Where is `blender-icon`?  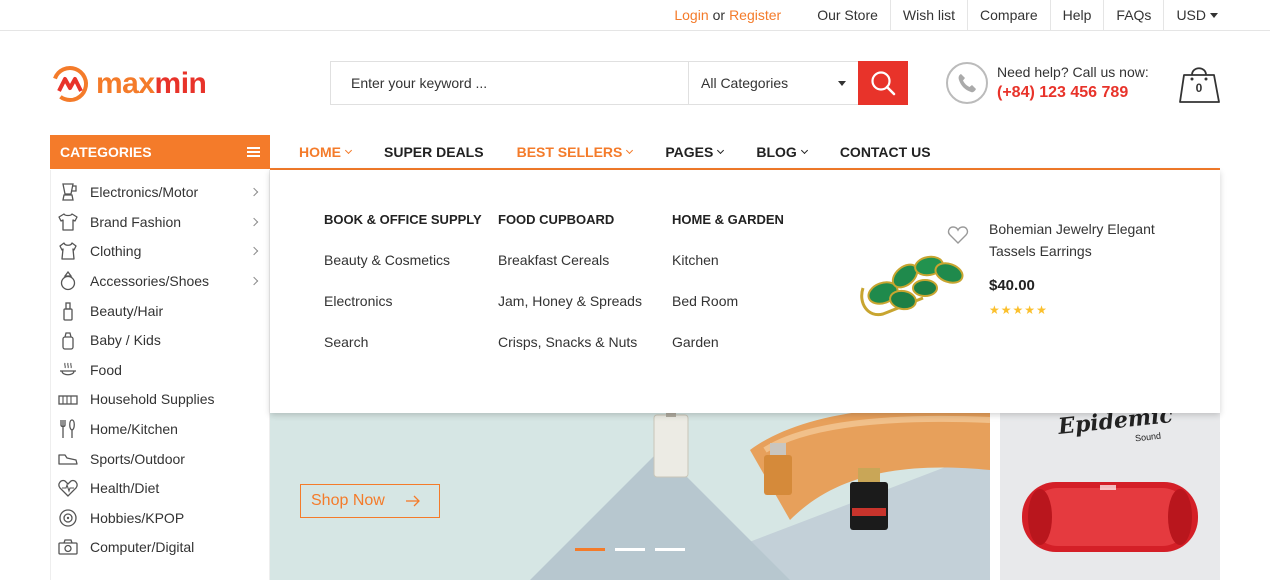
blender-icon is located at coordinates (68, 192).